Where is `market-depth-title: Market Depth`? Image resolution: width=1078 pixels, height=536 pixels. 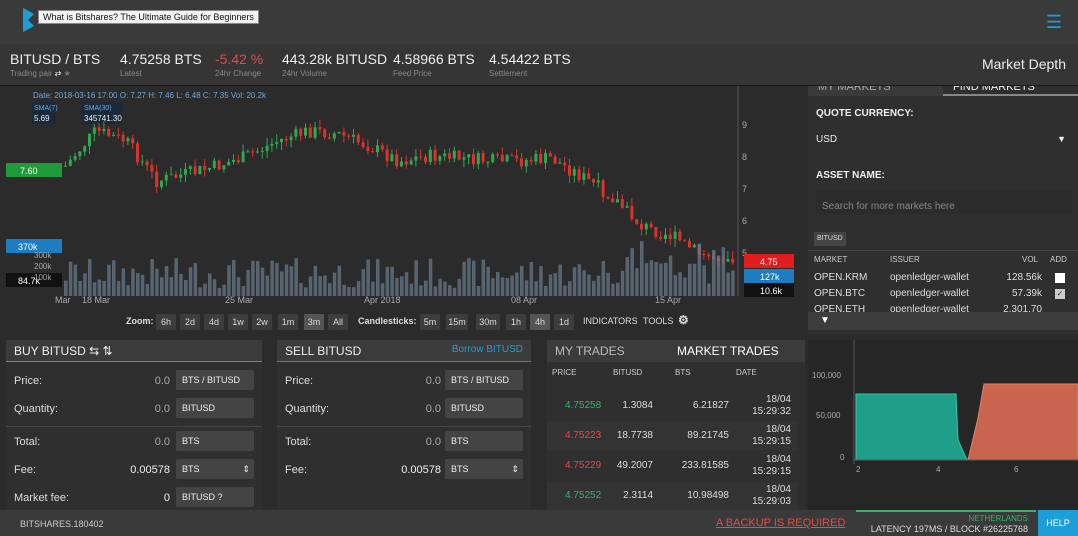 market-depth-title: Market Depth is located at coordinates (1024, 64).